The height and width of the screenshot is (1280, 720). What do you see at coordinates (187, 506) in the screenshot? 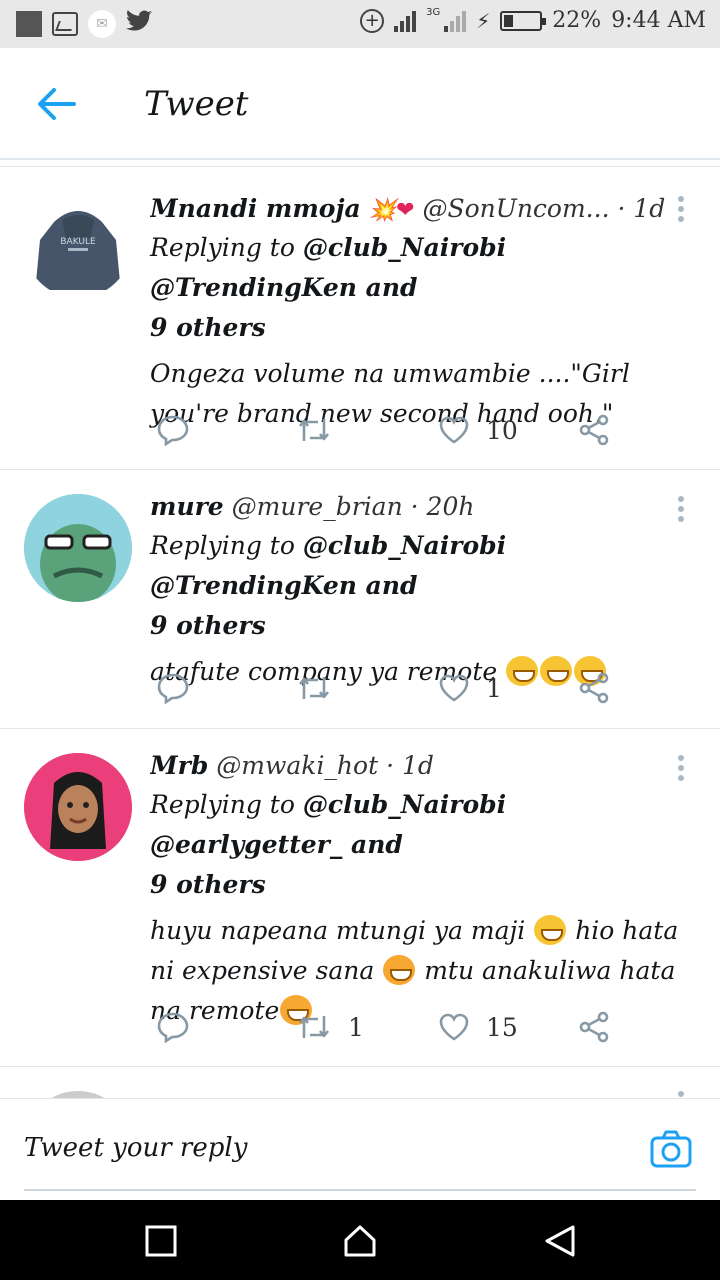
I see `author-name: mure` at bounding box center [187, 506].